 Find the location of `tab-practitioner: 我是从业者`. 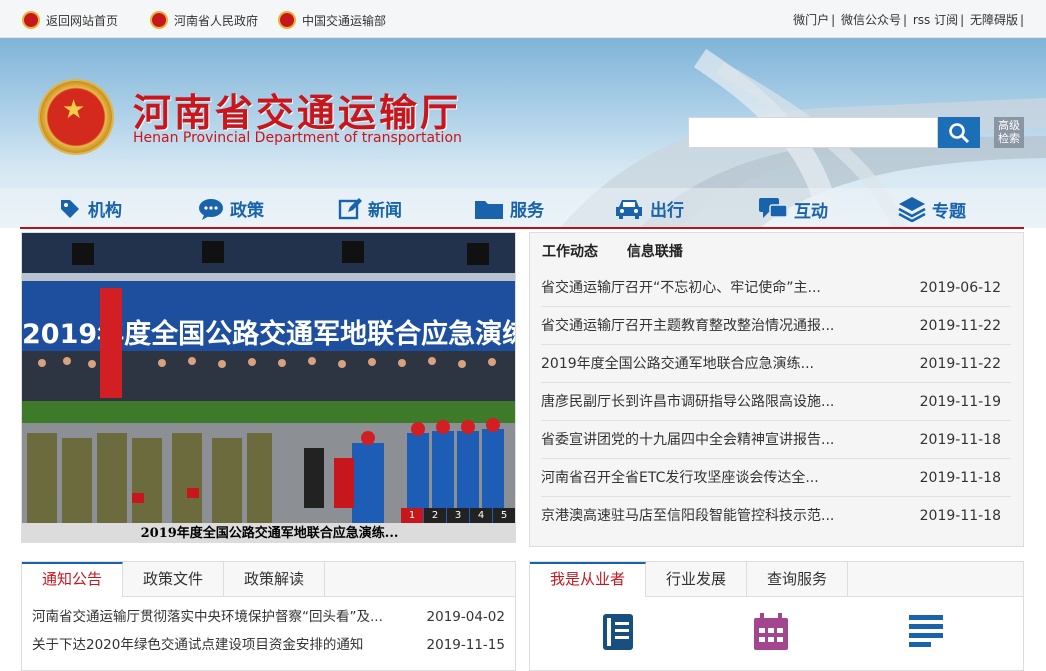

tab-practitioner: 我是从业者 is located at coordinates (588, 579).